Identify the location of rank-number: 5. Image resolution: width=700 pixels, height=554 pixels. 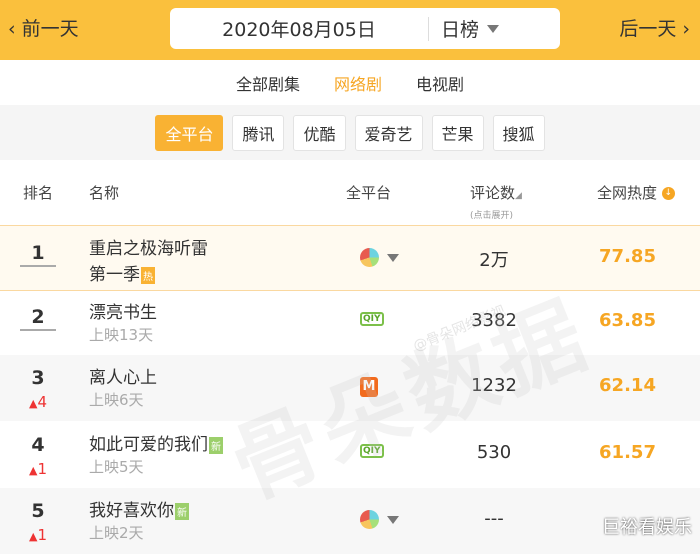
(38, 511).